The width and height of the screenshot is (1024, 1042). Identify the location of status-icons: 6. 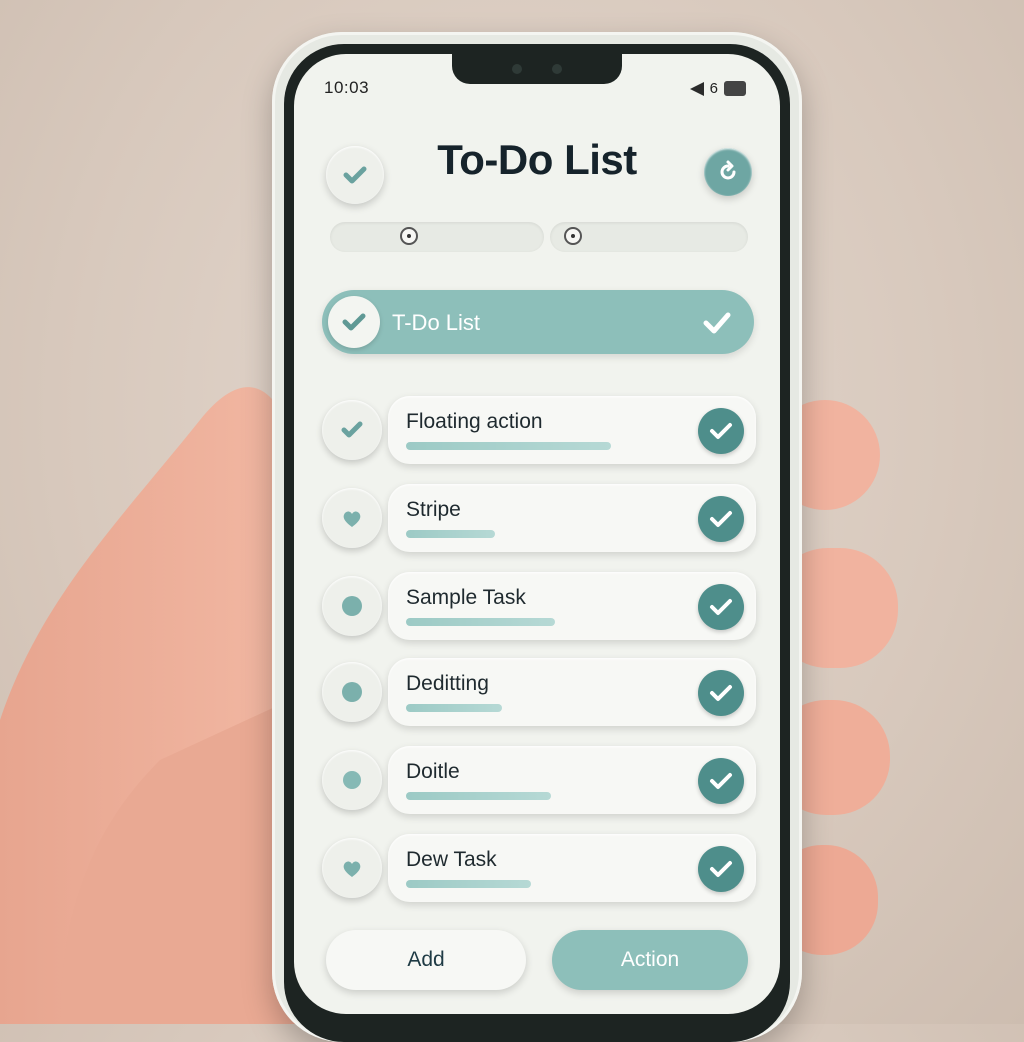
(717, 88).